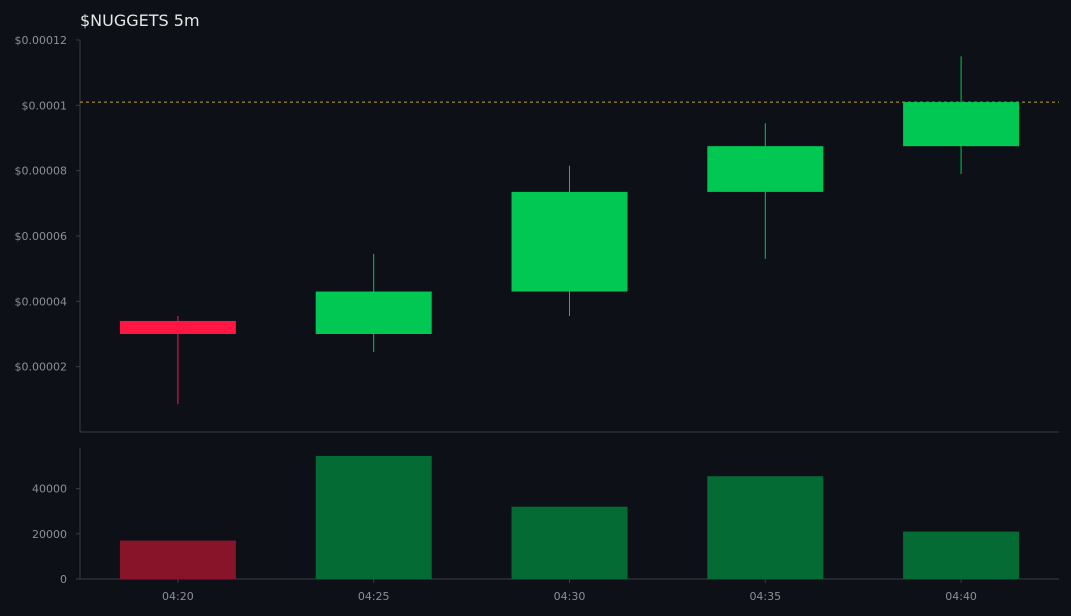  I want to click on volume-tick-label: 0, so click(63, 579).